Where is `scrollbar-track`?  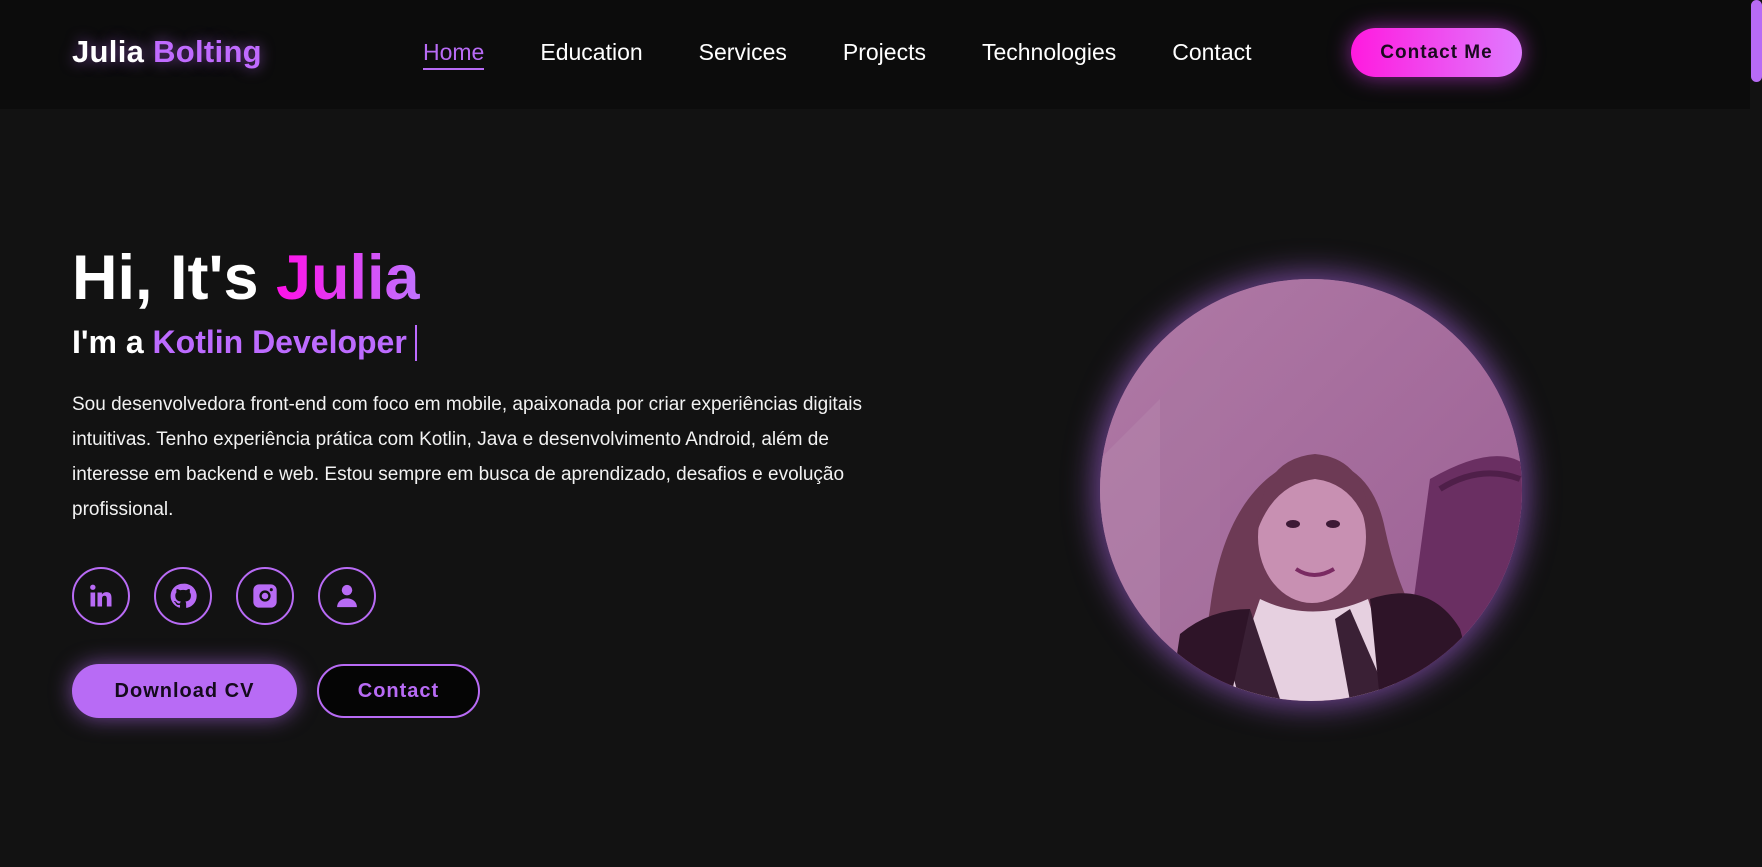 scrollbar-track is located at coordinates (1756, 433).